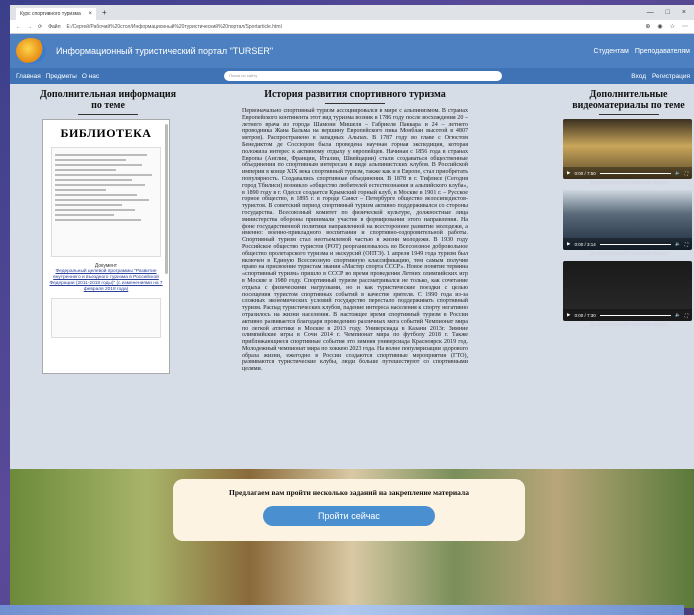 This screenshot has width=694, height=615. I want to click on tab-title: Курс спортивного туризма, so click(50, 14).